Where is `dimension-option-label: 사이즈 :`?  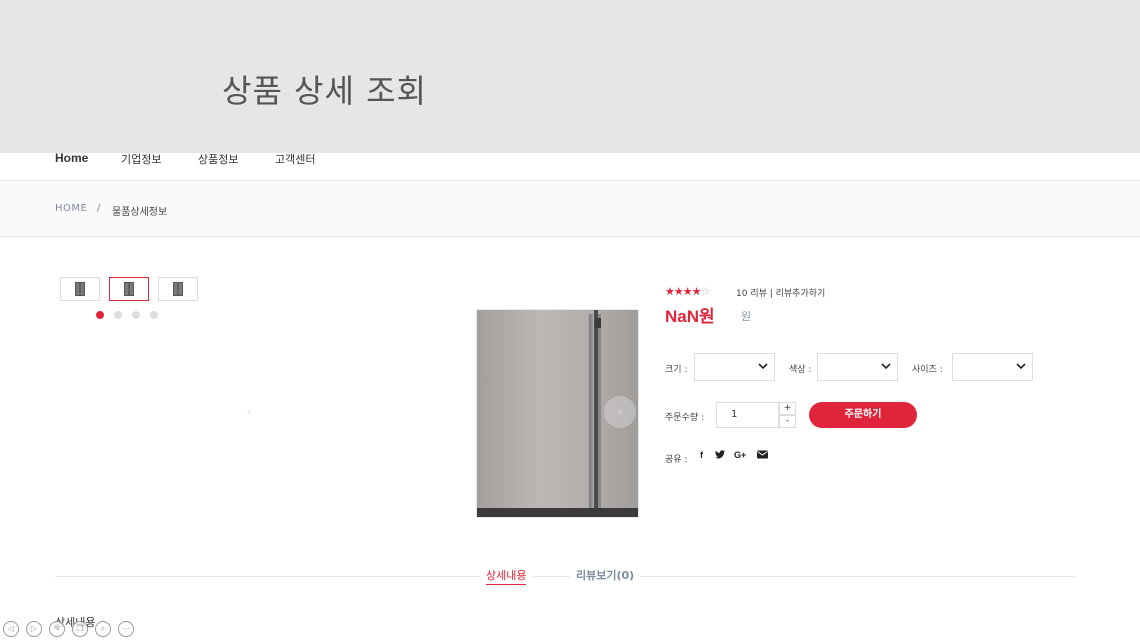 dimension-option-label: 사이즈 : is located at coordinates (927, 370).